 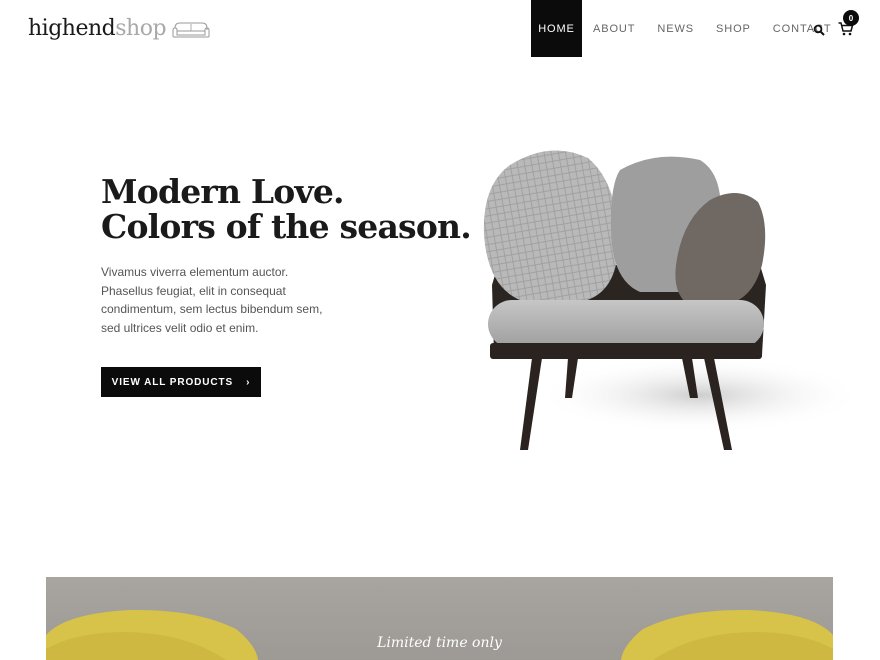 I want to click on nav-item-label: NEWS, so click(x=676, y=28).